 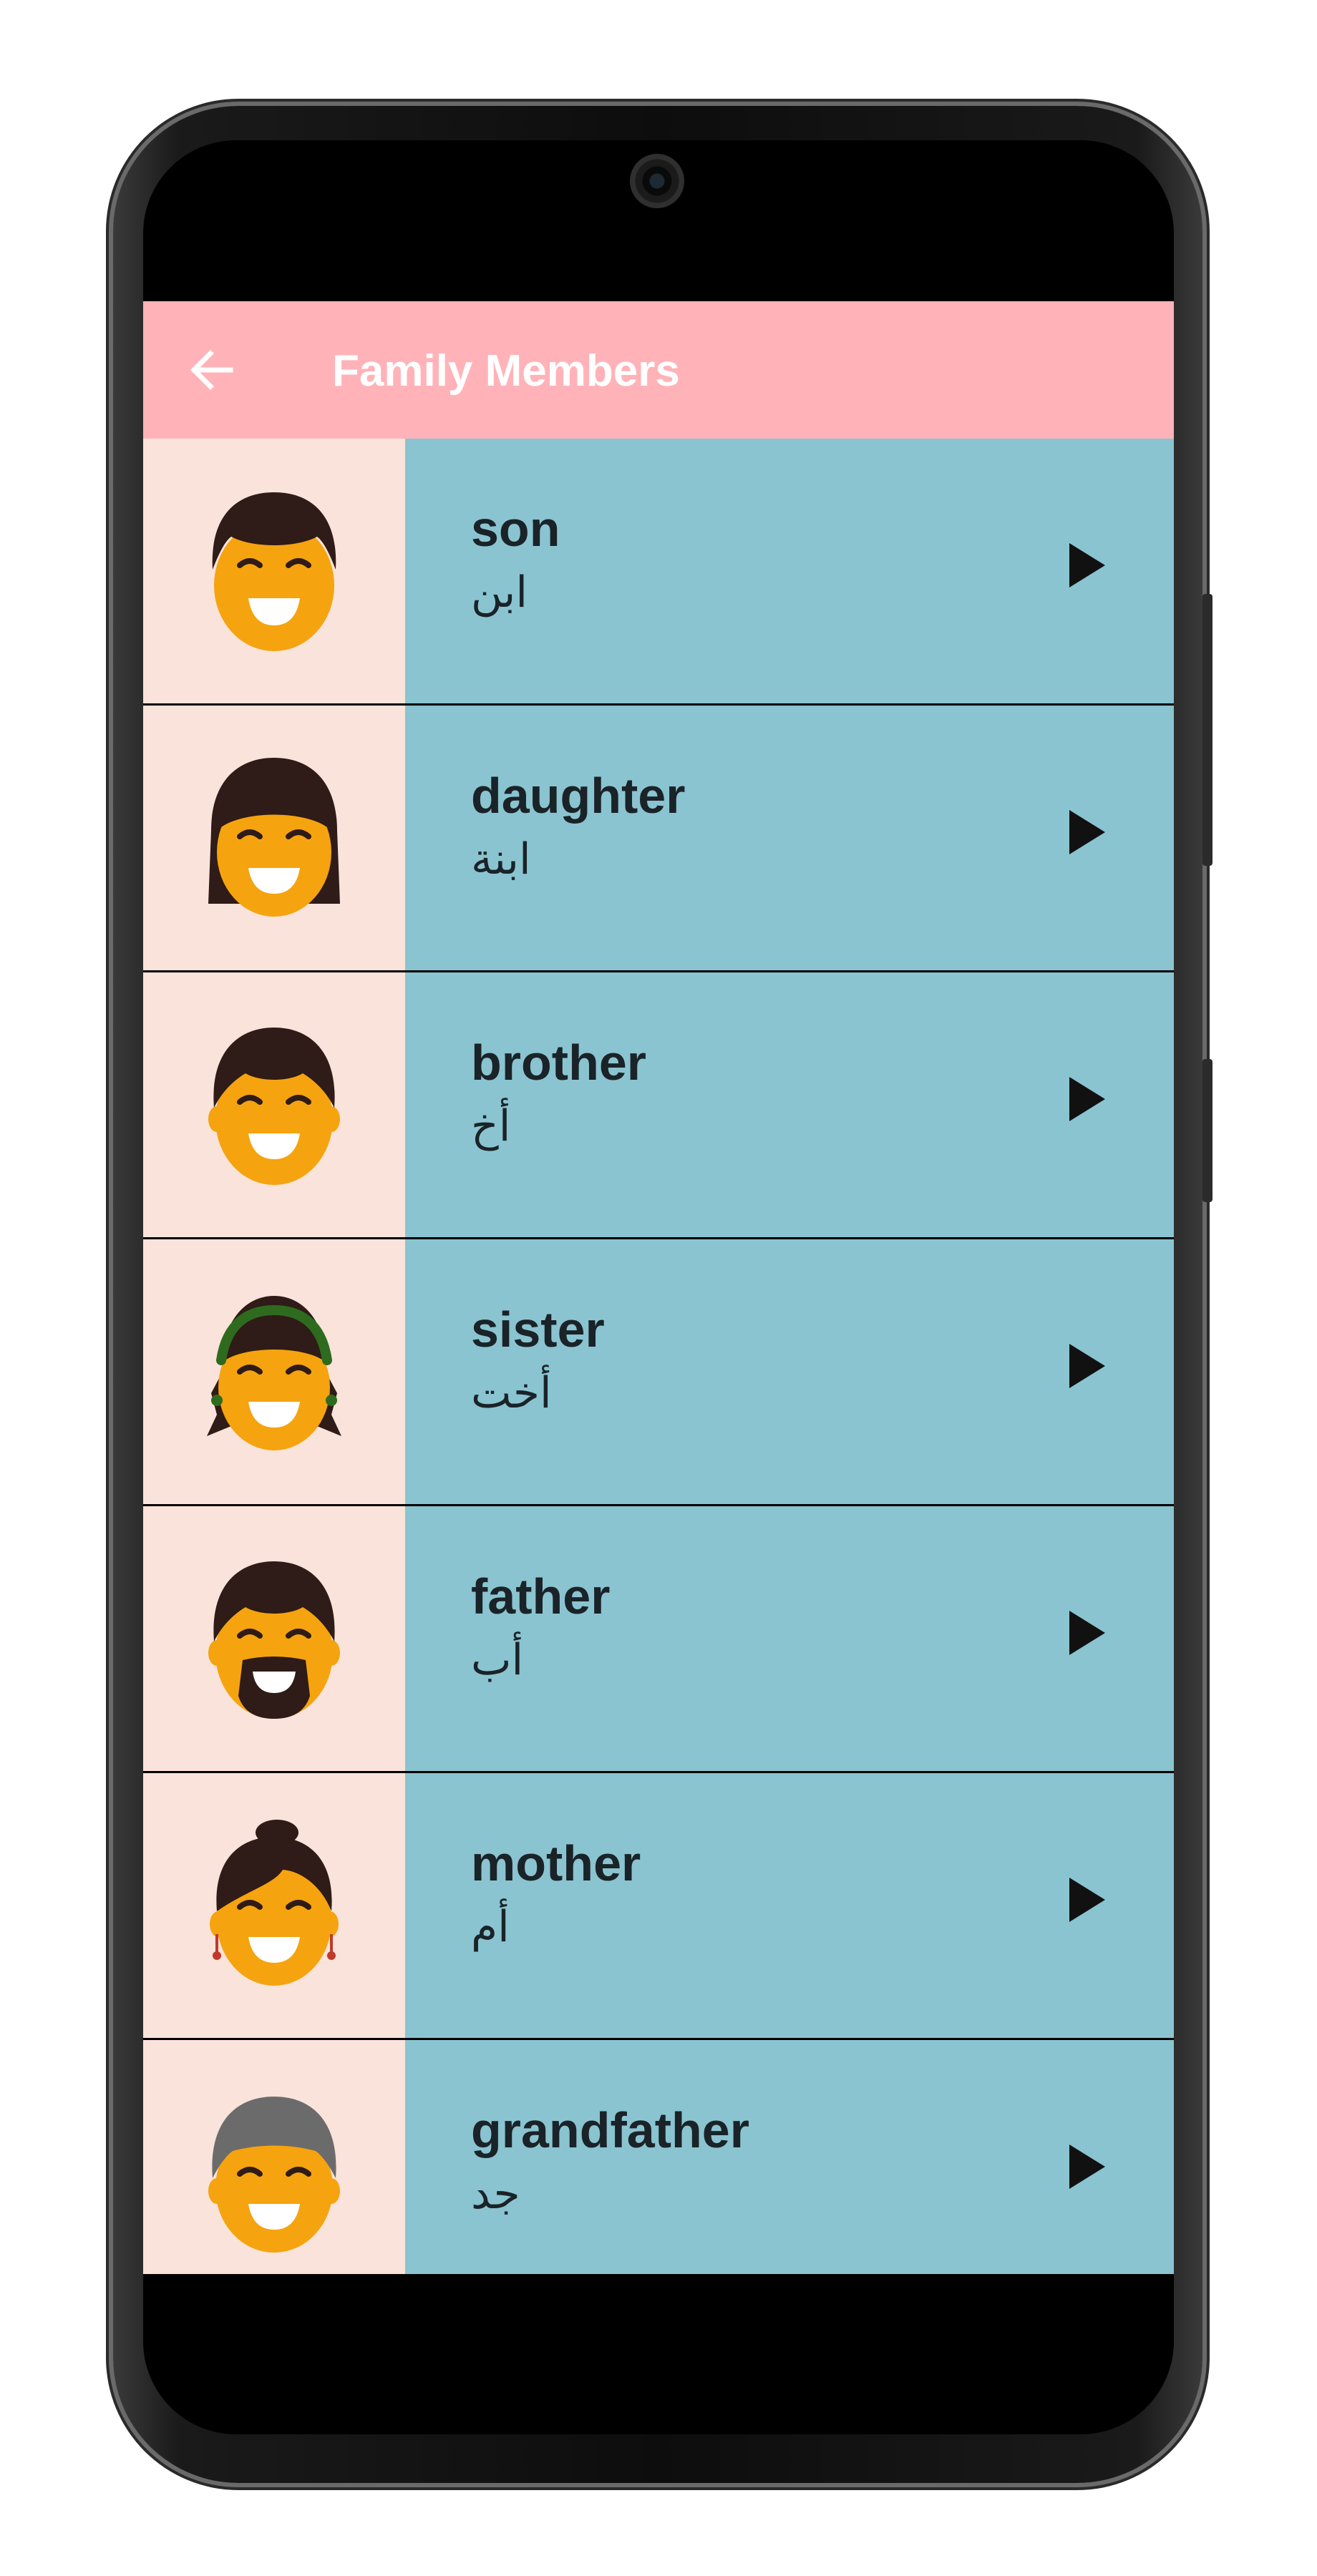 I want to click on arabic-word: ابن, so click(x=499, y=592).